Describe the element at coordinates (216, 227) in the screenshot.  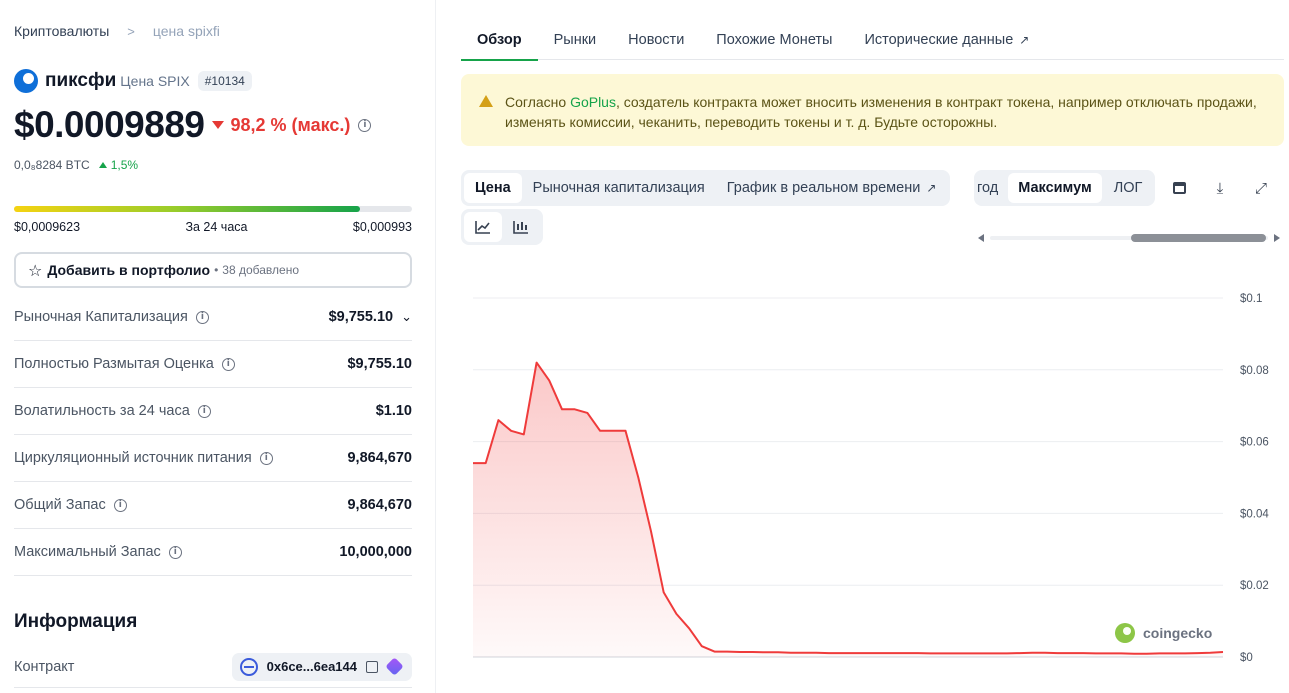
I see `range-period: За 24 часа` at that location.